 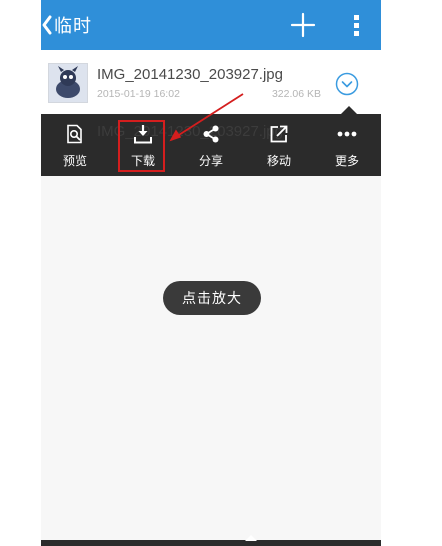 I want to click on bottom-notch, so click(x=251, y=538).